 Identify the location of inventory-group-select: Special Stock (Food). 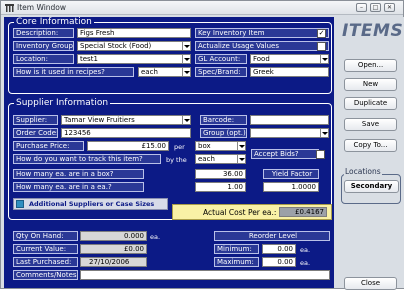
(134, 46).